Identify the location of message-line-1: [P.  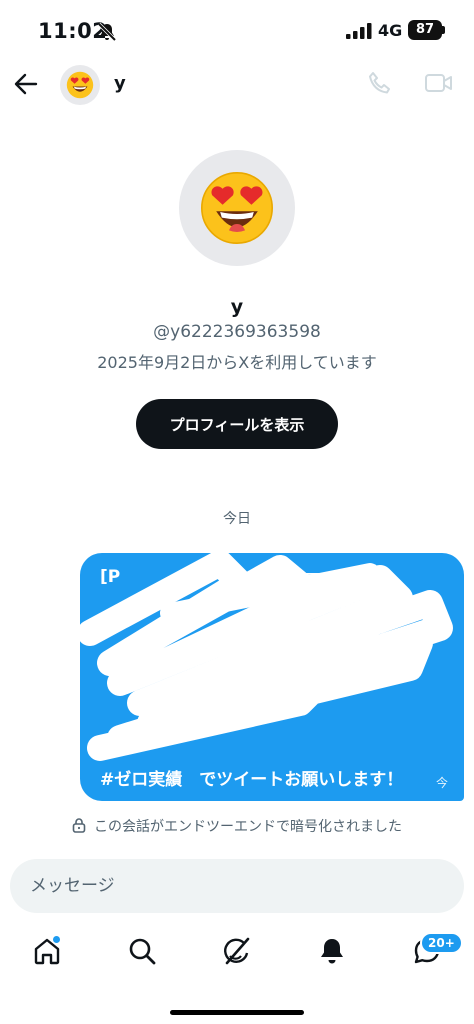
(110, 577).